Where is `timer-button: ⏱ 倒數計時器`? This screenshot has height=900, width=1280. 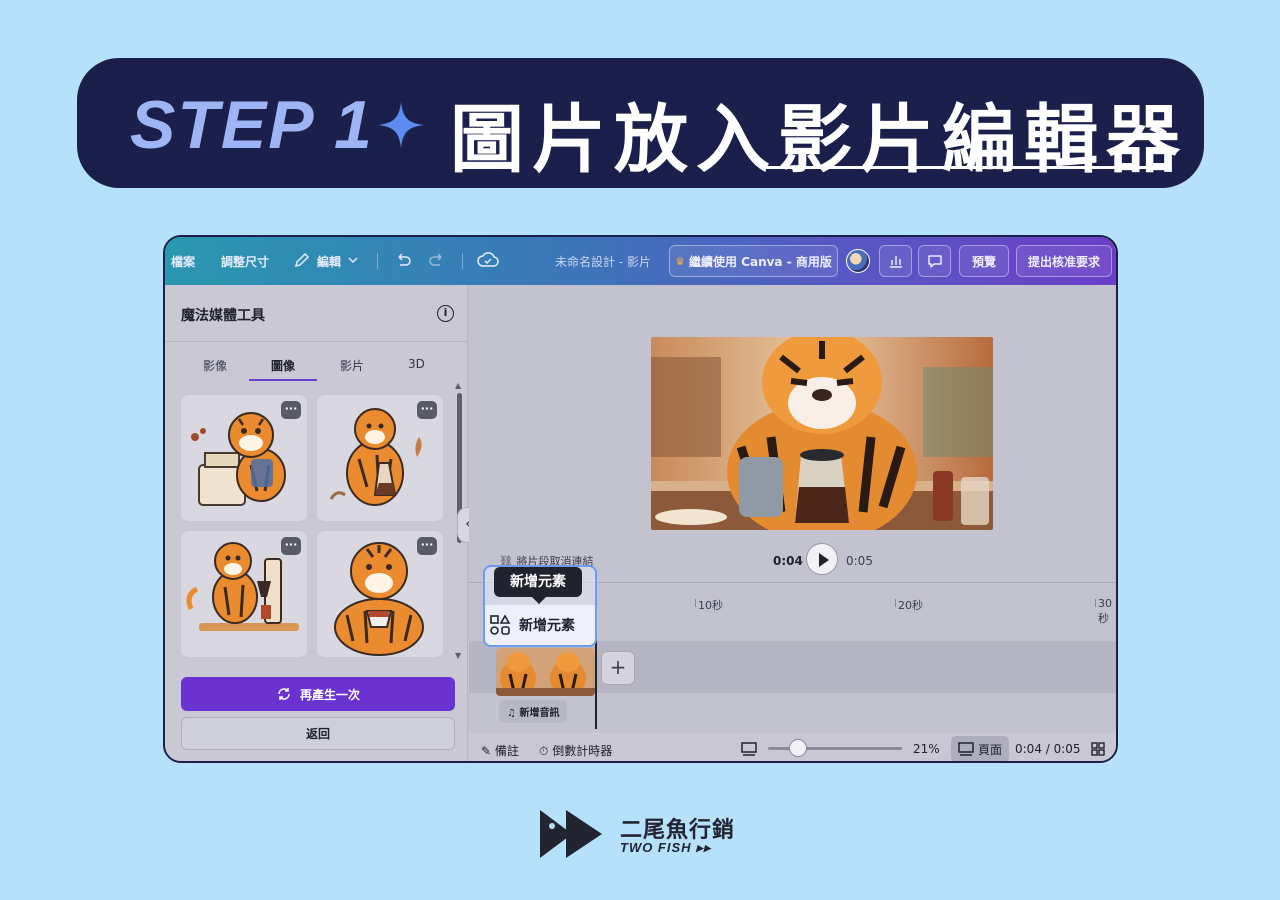
timer-button: ⏱ 倒數計時器 is located at coordinates (575, 750).